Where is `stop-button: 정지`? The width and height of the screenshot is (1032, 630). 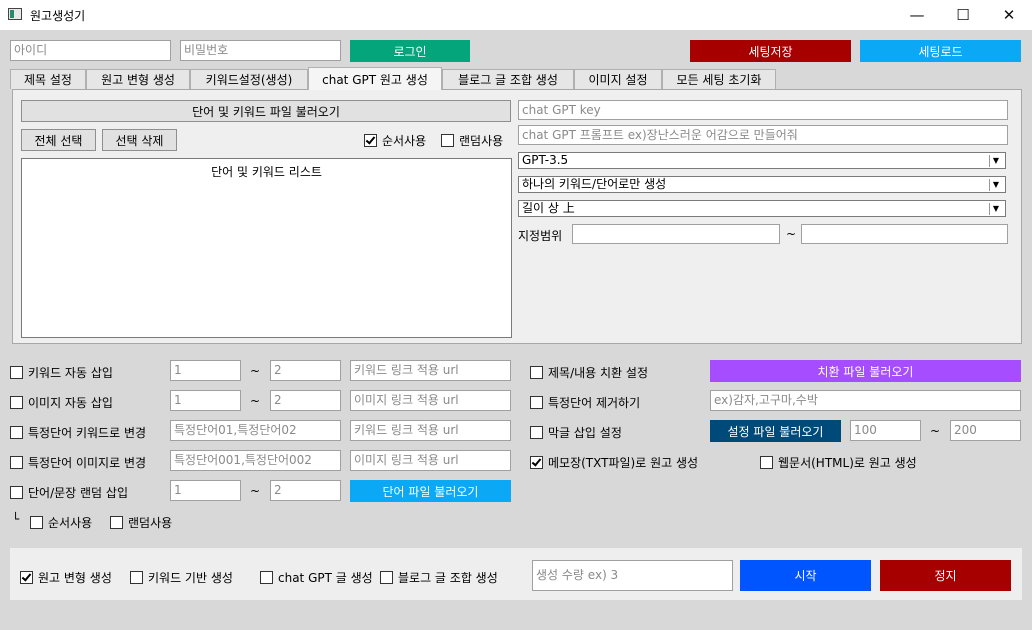 stop-button: 정지 is located at coordinates (945, 575).